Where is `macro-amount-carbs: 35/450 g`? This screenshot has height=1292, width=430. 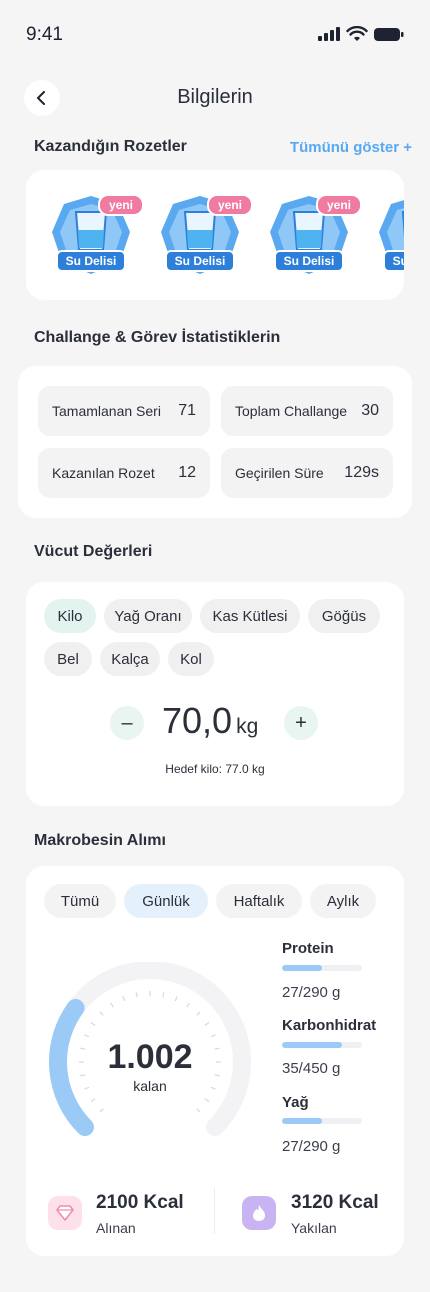
macro-amount-carbs: 35/450 g is located at coordinates (311, 1068).